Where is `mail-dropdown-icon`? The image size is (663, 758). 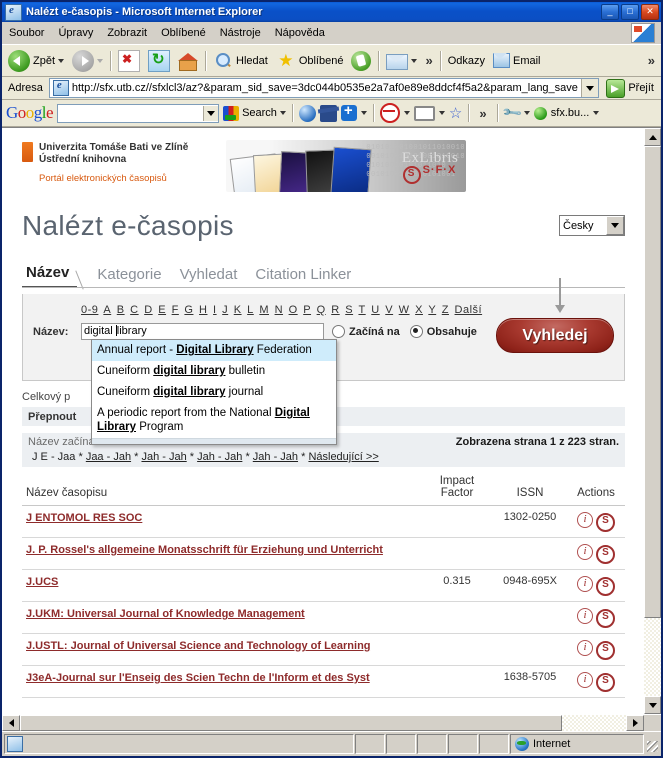
mail-dropdown-icon is located at coordinates (414, 60).